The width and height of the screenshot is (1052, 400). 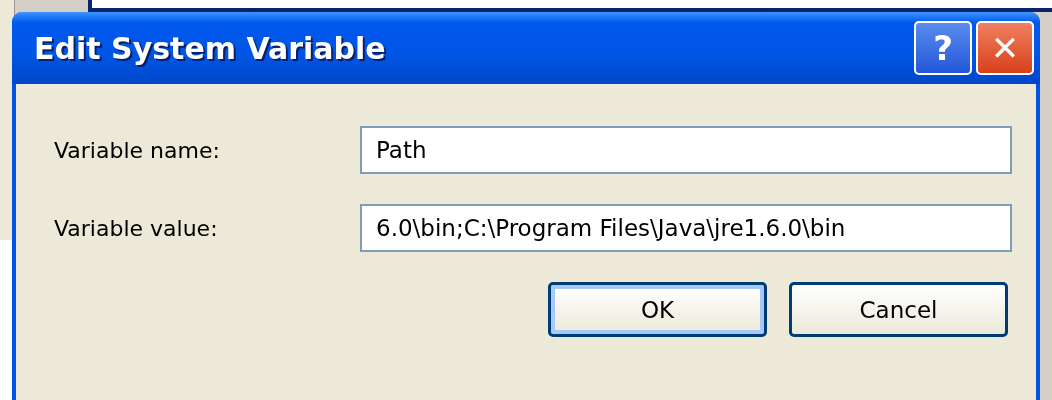 What do you see at coordinates (136, 228) in the screenshot?
I see `field-label: Variable value:` at bounding box center [136, 228].